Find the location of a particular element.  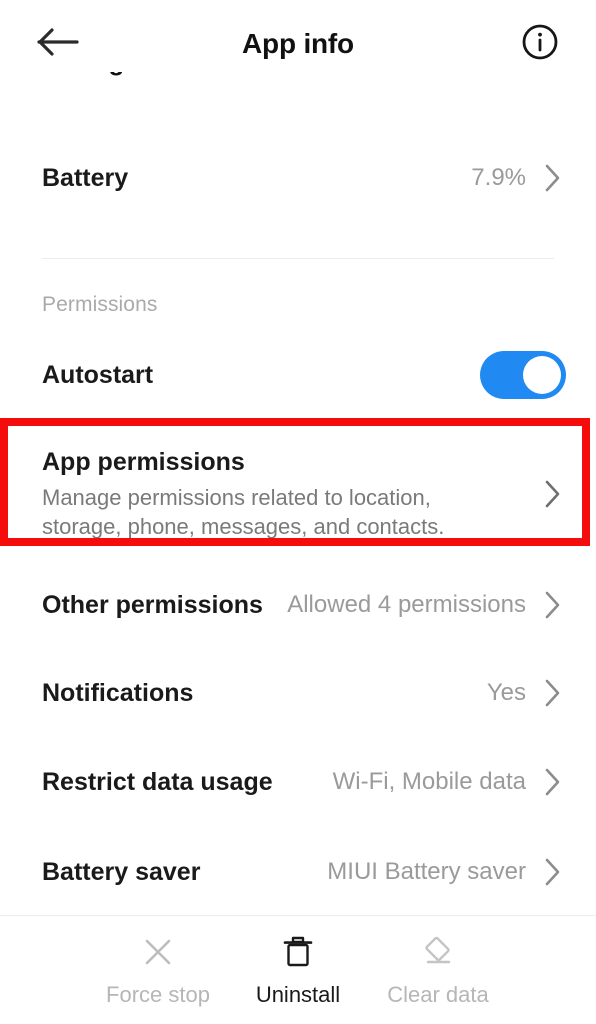

trash-icon is located at coordinates (298, 952).